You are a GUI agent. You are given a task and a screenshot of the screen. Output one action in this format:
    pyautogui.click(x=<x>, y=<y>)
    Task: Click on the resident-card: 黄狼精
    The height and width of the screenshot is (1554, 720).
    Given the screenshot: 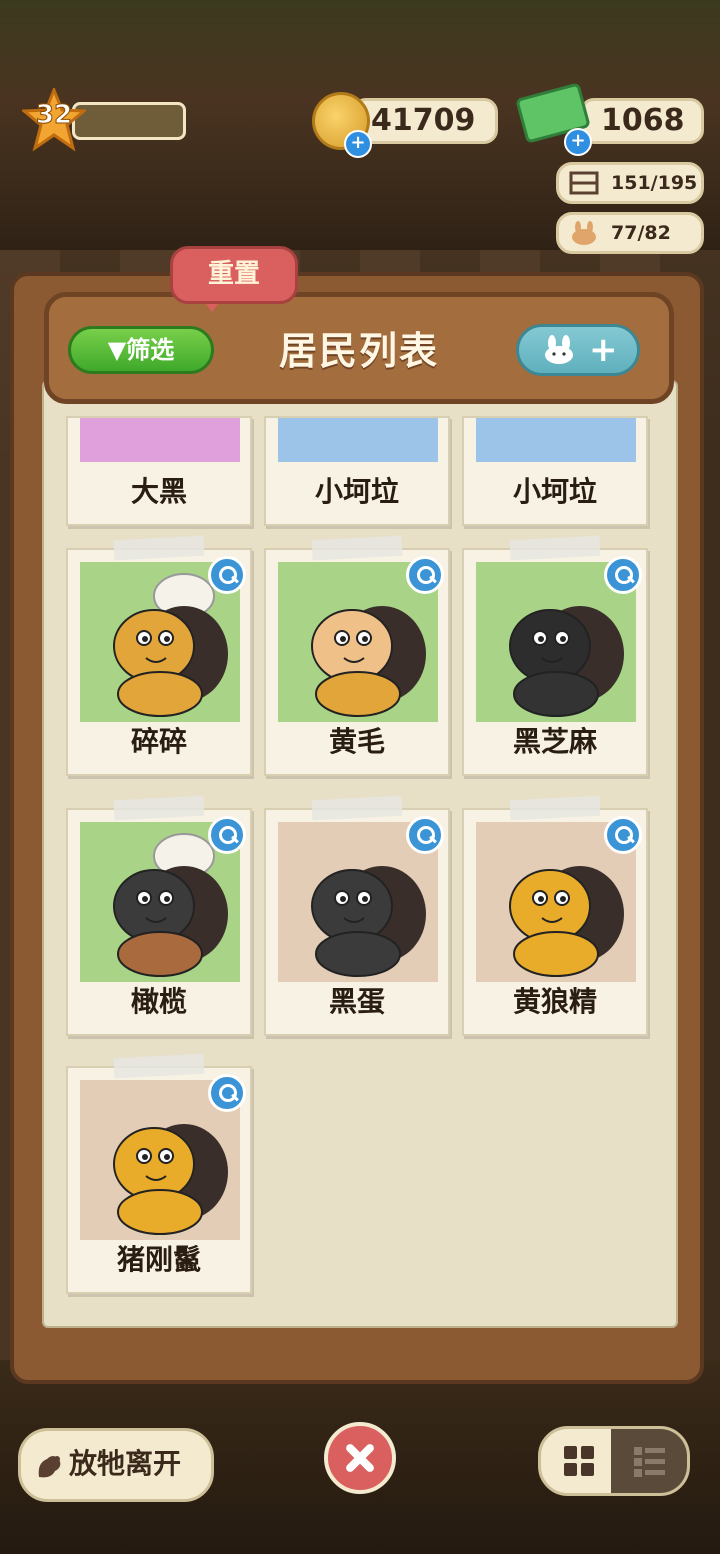 What is the action you would take?
    pyautogui.click(x=555, y=915)
    